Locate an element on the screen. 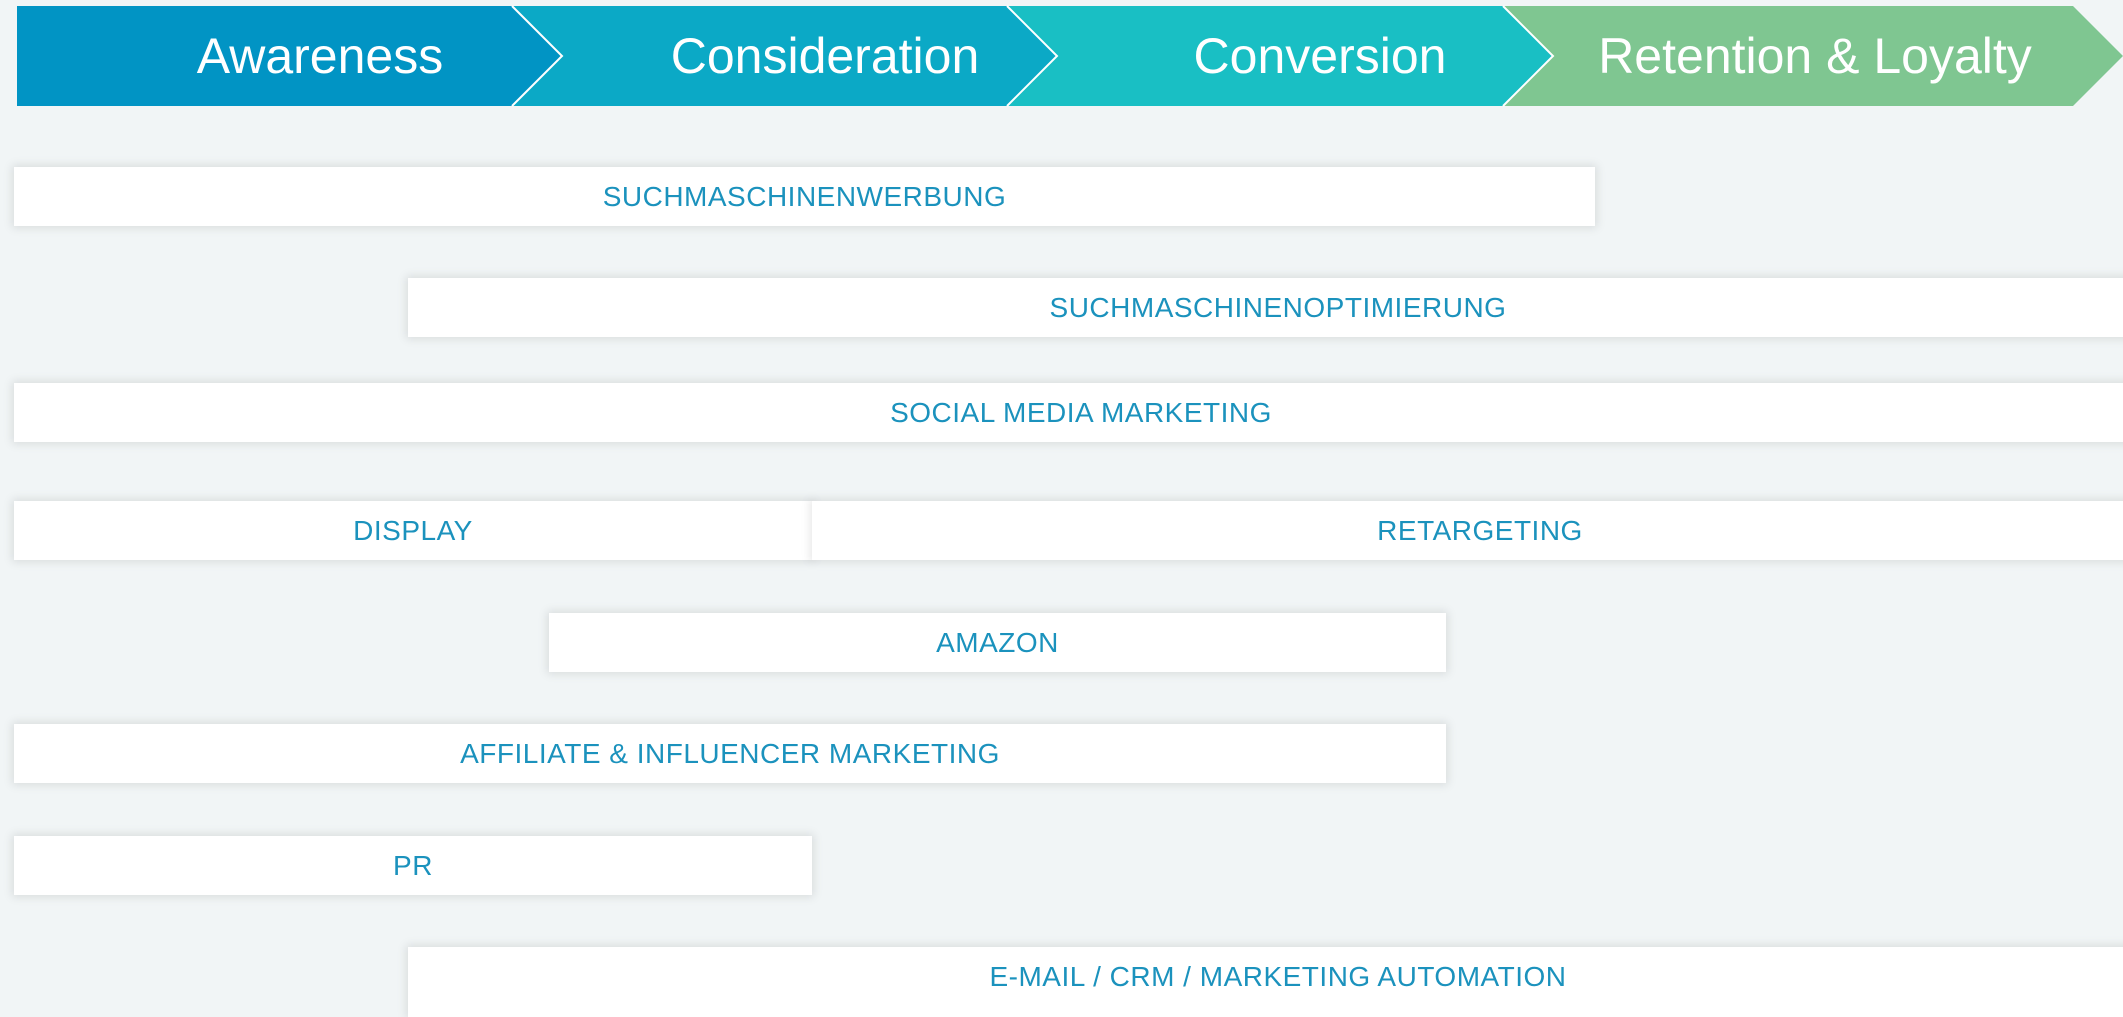 Image resolution: width=2123 pixels, height=1017 pixels. channel-label: DISPLAY is located at coordinates (413, 530).